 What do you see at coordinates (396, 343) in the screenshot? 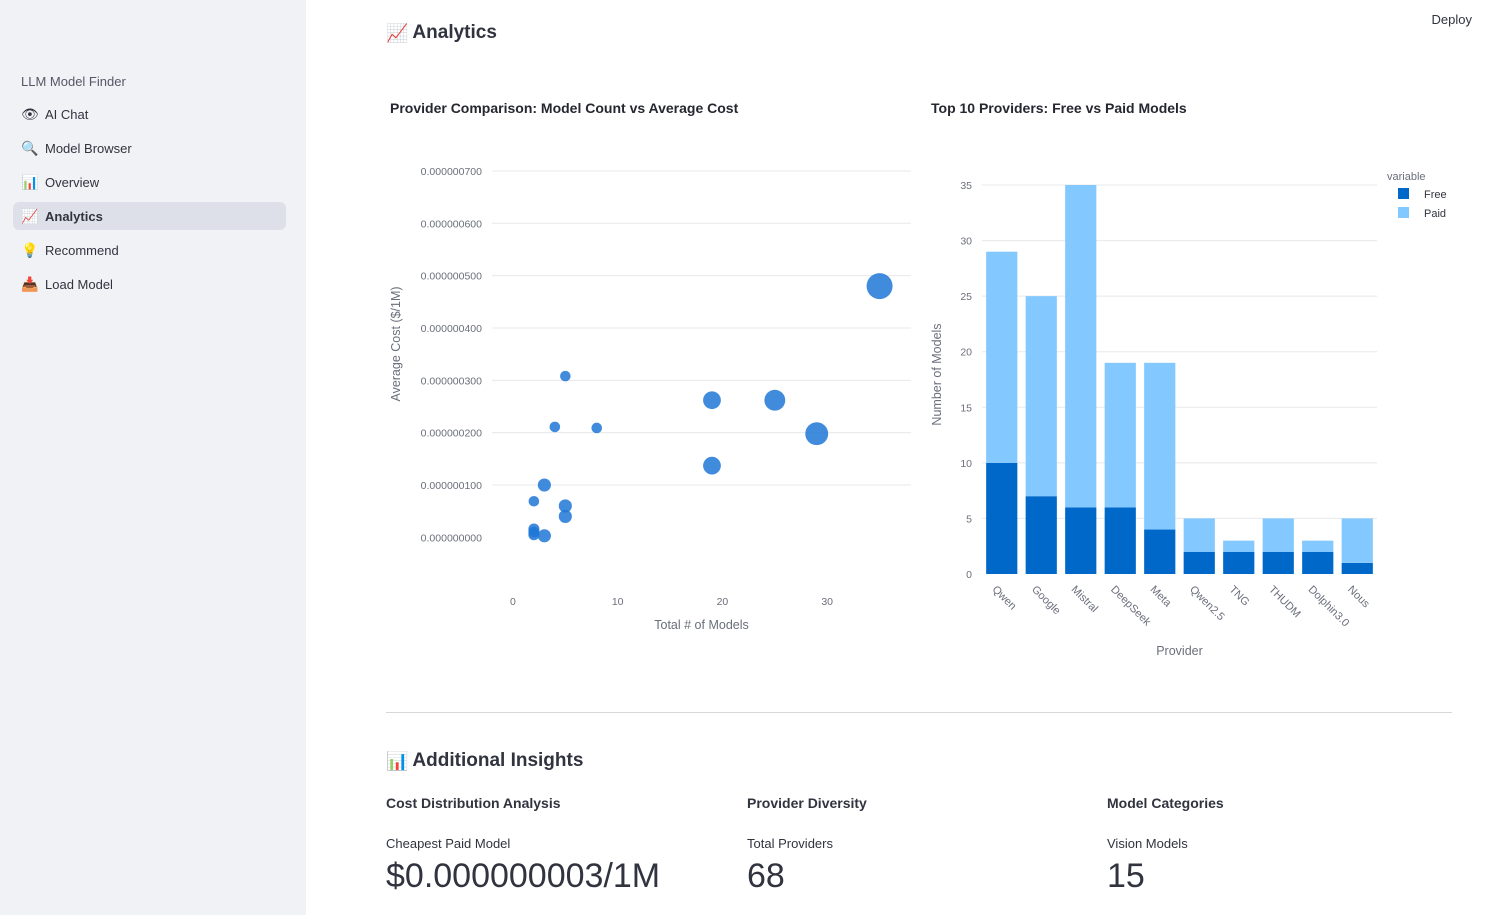
I see `y-axis-label: Average Cost ($/1M)` at bounding box center [396, 343].